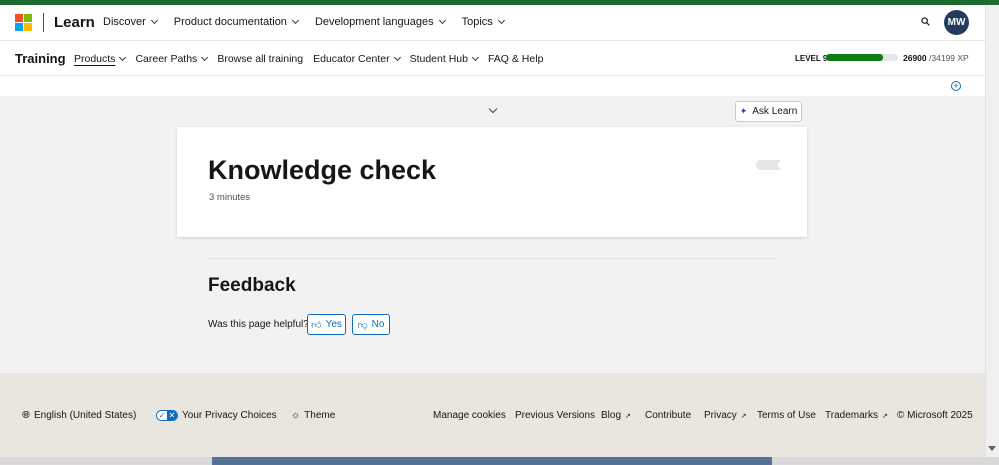  What do you see at coordinates (167, 415) in the screenshot?
I see `privacy-toggle-icon: ✓ ✕` at bounding box center [167, 415].